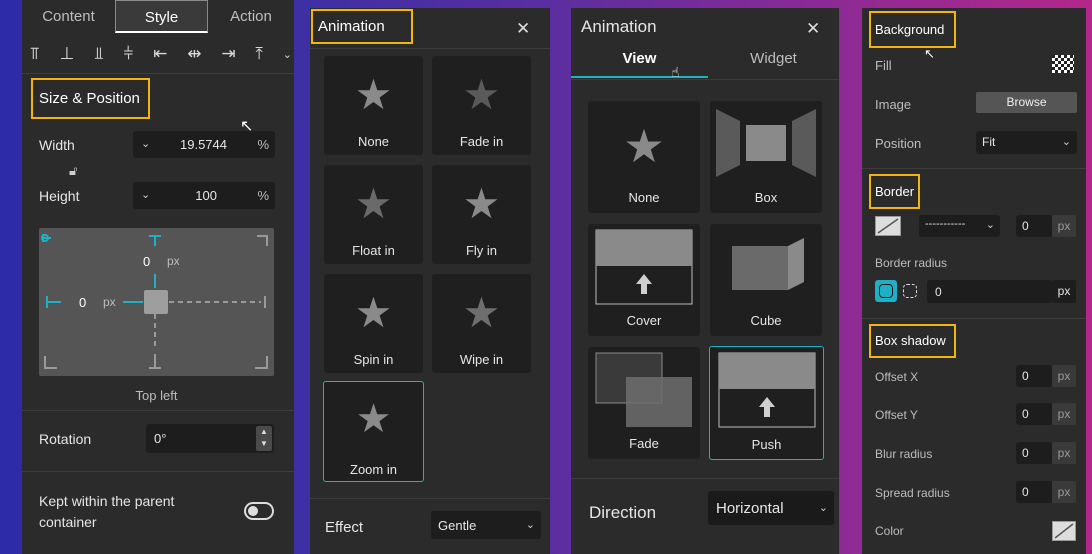 The image size is (1092, 554). I want to click on view-tile-box: Box, so click(766, 157).